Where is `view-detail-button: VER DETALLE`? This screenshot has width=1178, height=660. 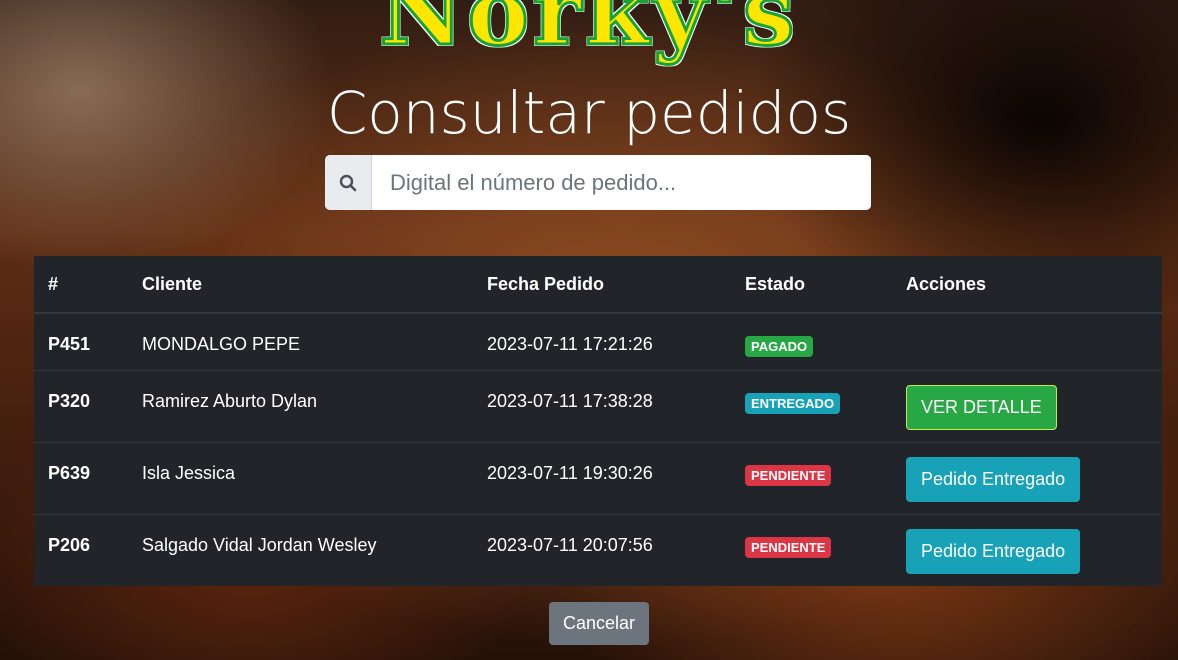
view-detail-button: VER DETALLE is located at coordinates (981, 407).